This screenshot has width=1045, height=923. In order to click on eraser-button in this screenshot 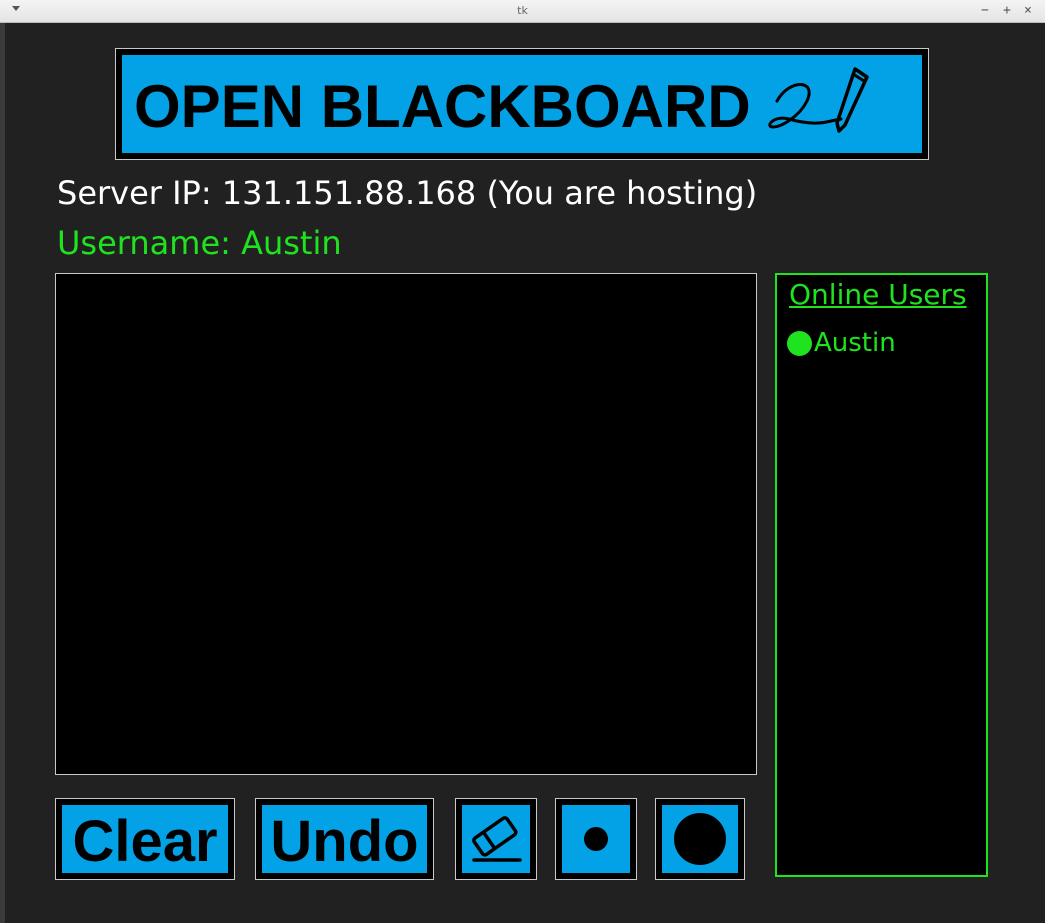, I will do `click(496, 839)`.